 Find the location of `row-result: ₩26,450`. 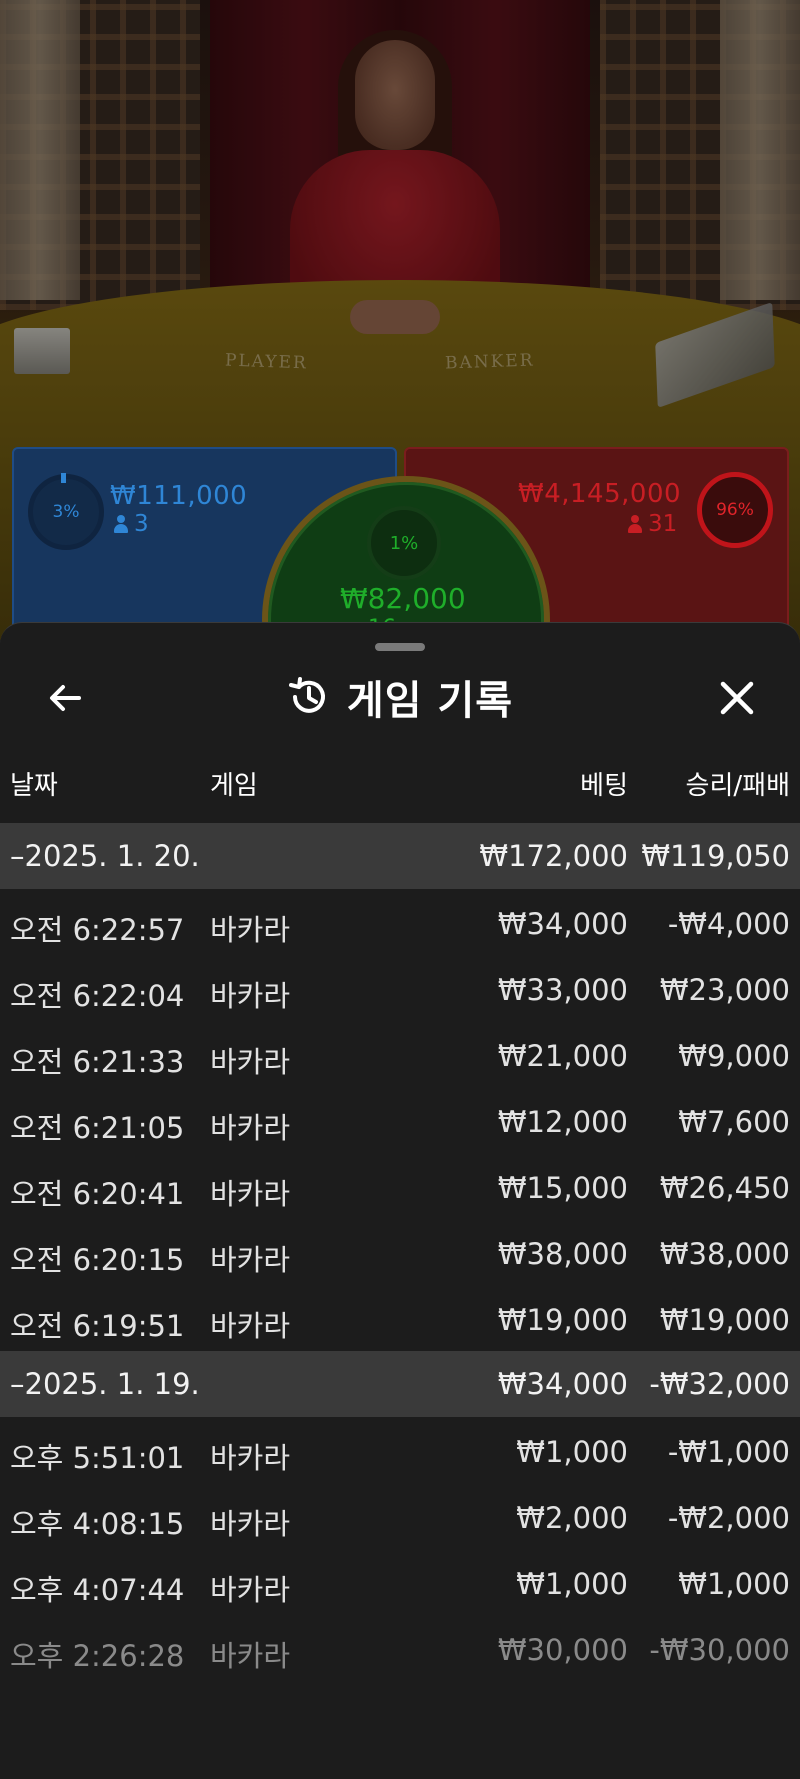

row-result: ₩26,450 is located at coordinates (724, 1188).